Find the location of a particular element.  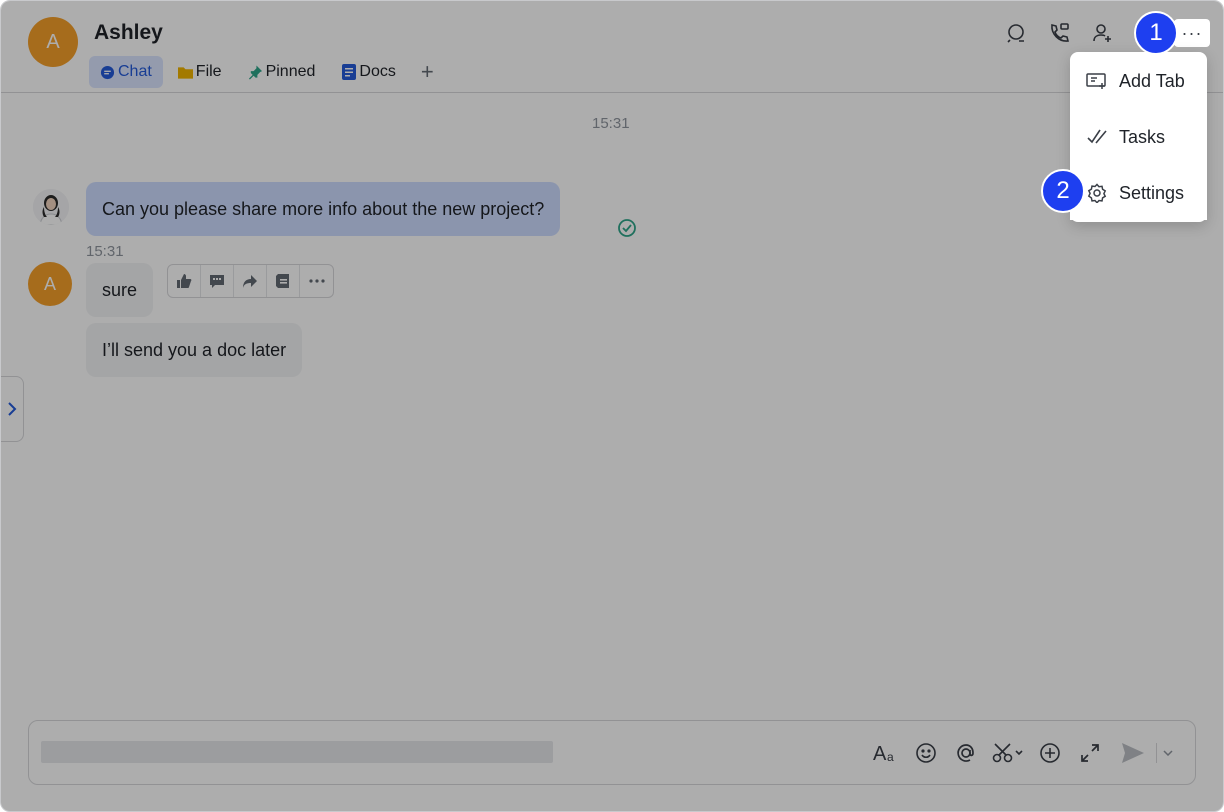

tab-pinned: Pinned is located at coordinates (282, 72).